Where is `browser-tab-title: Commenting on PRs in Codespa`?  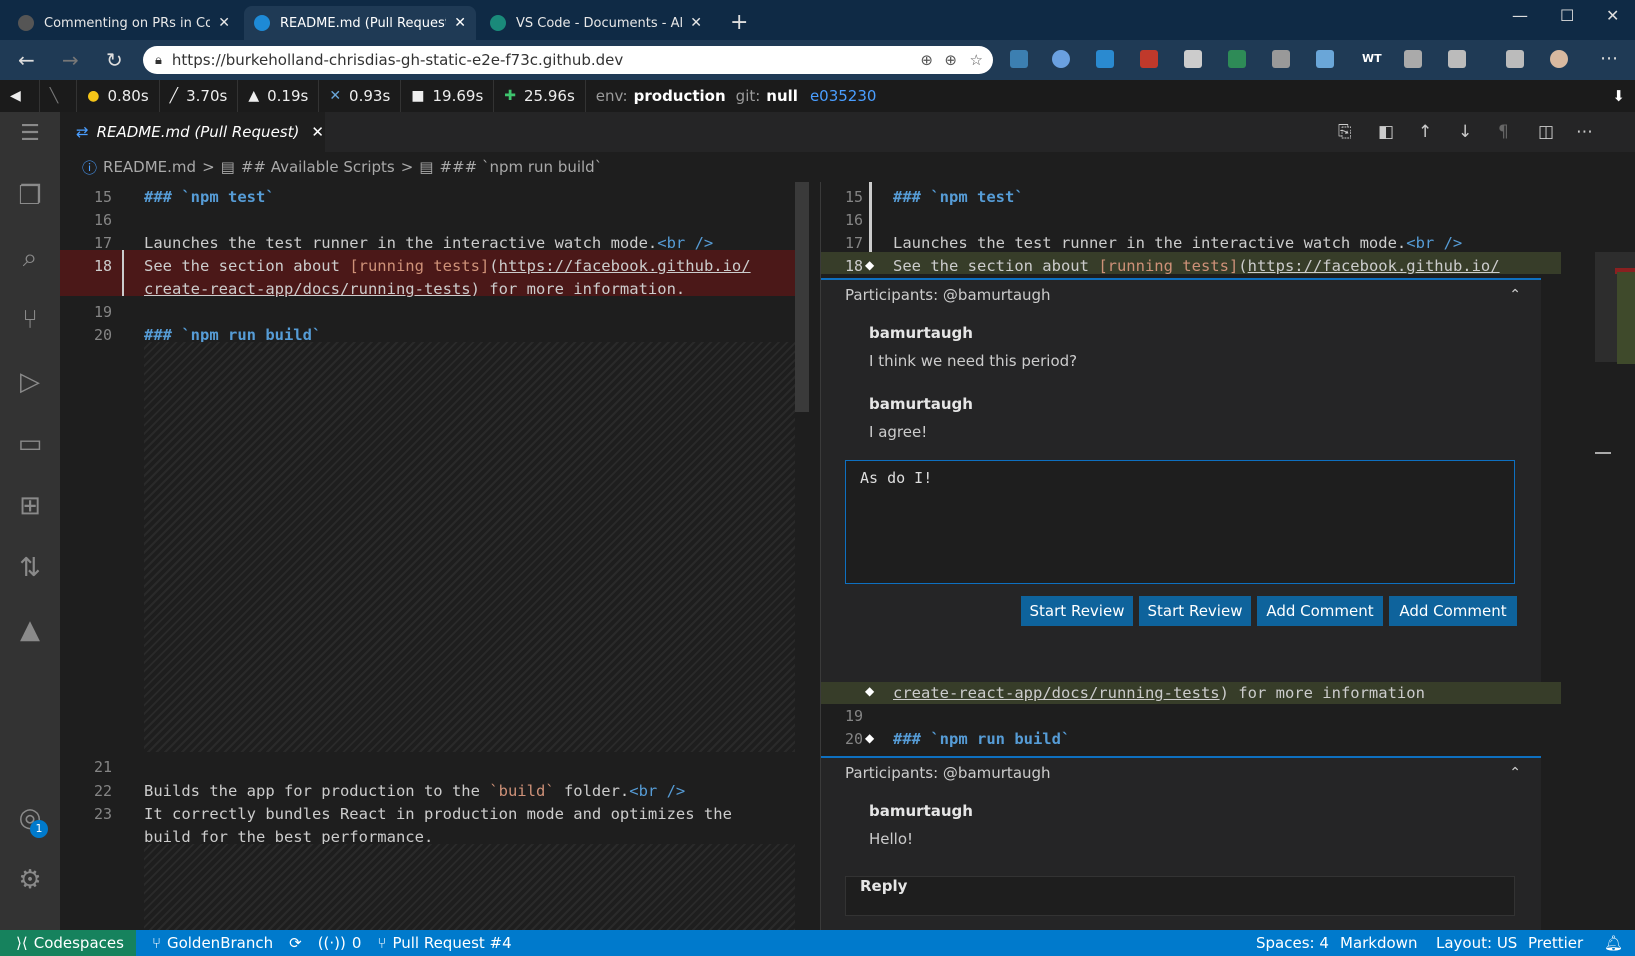
browser-tab-title: Commenting on PRs in Codespa is located at coordinates (127, 23).